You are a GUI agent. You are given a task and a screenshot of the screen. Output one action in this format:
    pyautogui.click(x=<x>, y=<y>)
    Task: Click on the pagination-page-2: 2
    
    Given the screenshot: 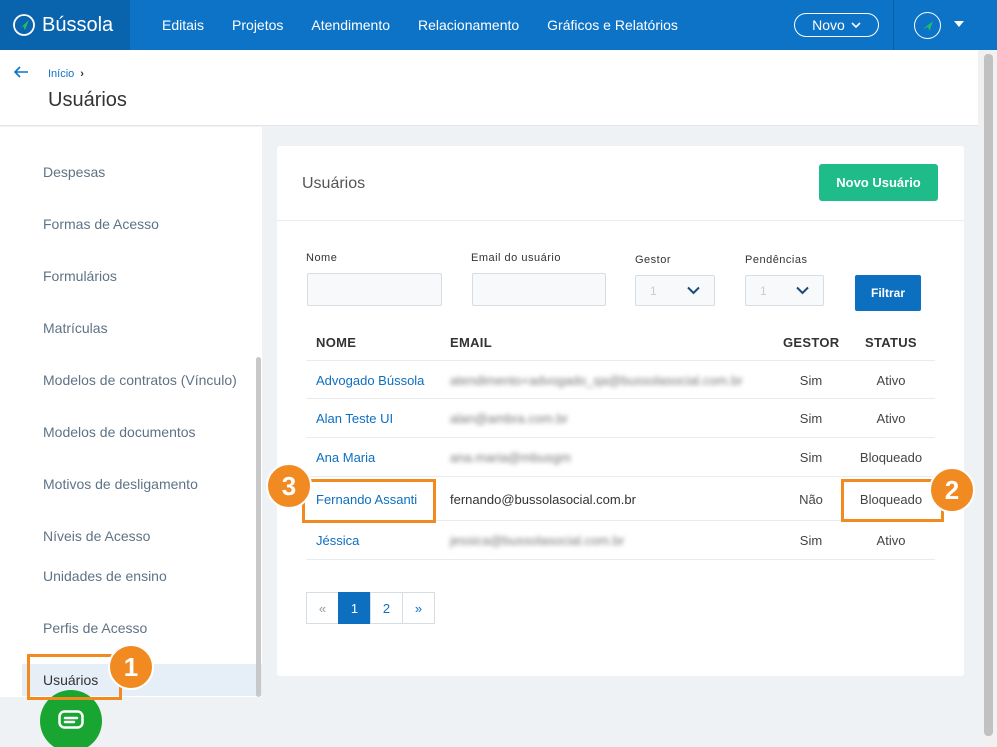 What is the action you would take?
    pyautogui.click(x=386, y=608)
    